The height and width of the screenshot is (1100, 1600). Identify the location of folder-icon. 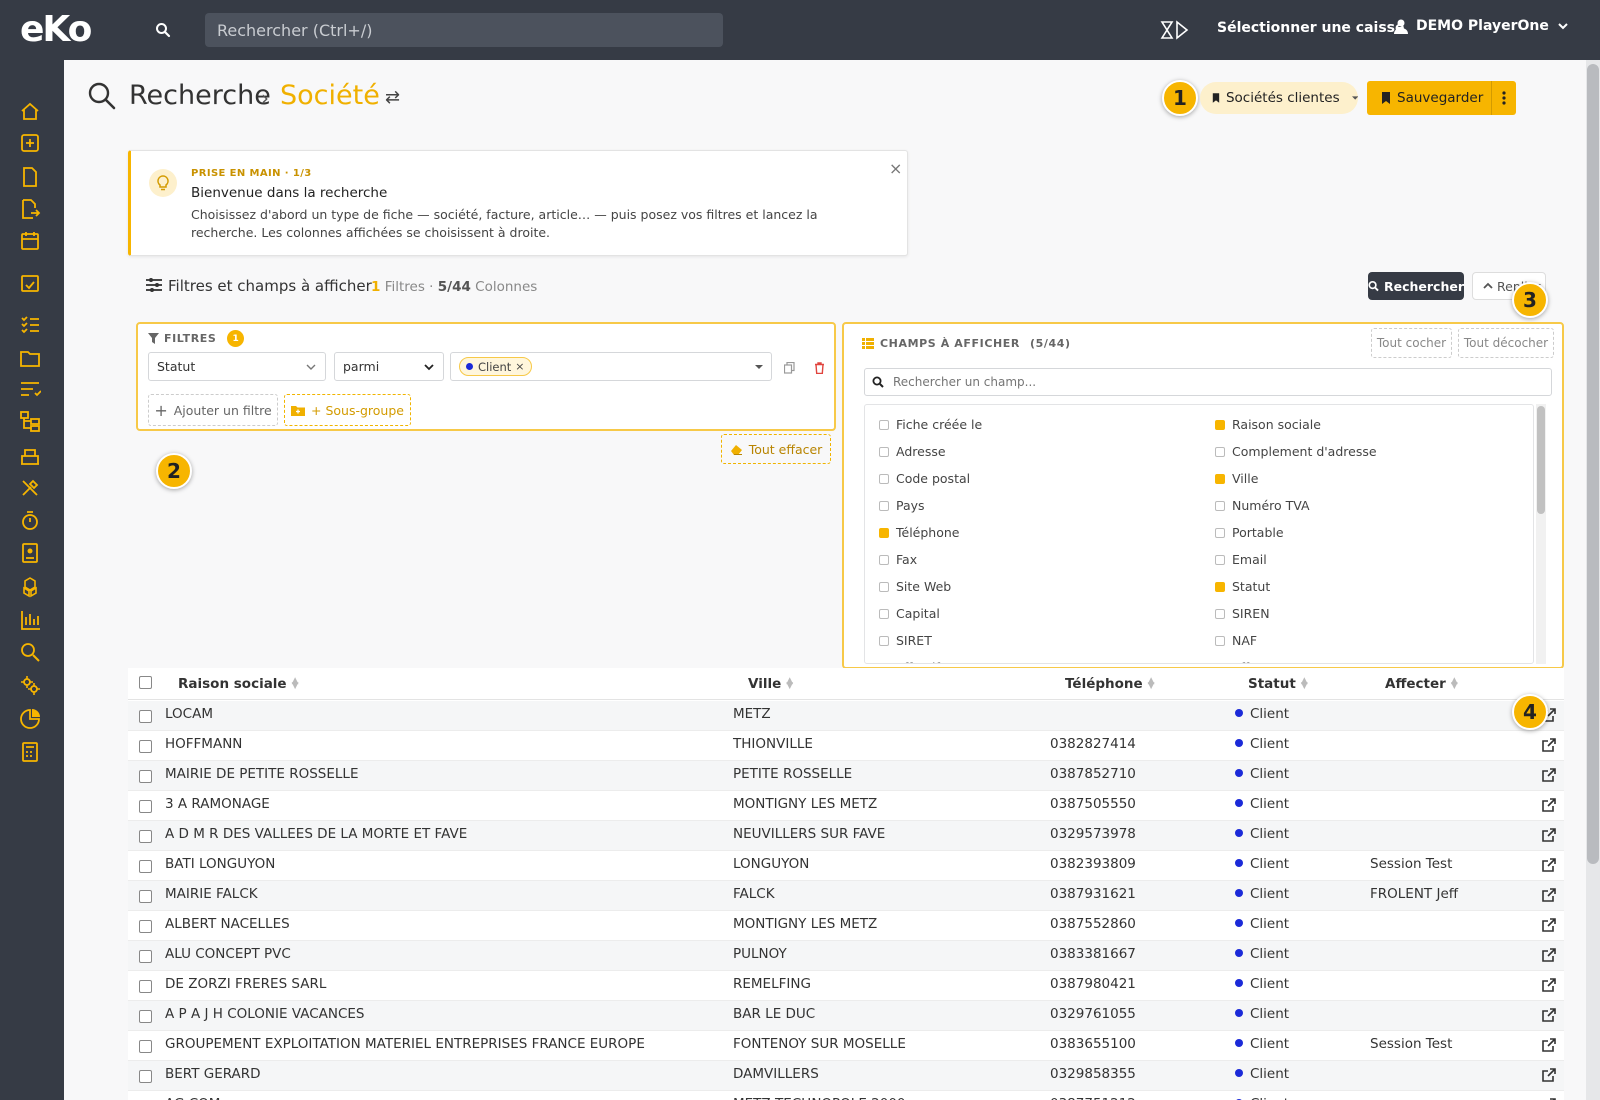
(30, 358).